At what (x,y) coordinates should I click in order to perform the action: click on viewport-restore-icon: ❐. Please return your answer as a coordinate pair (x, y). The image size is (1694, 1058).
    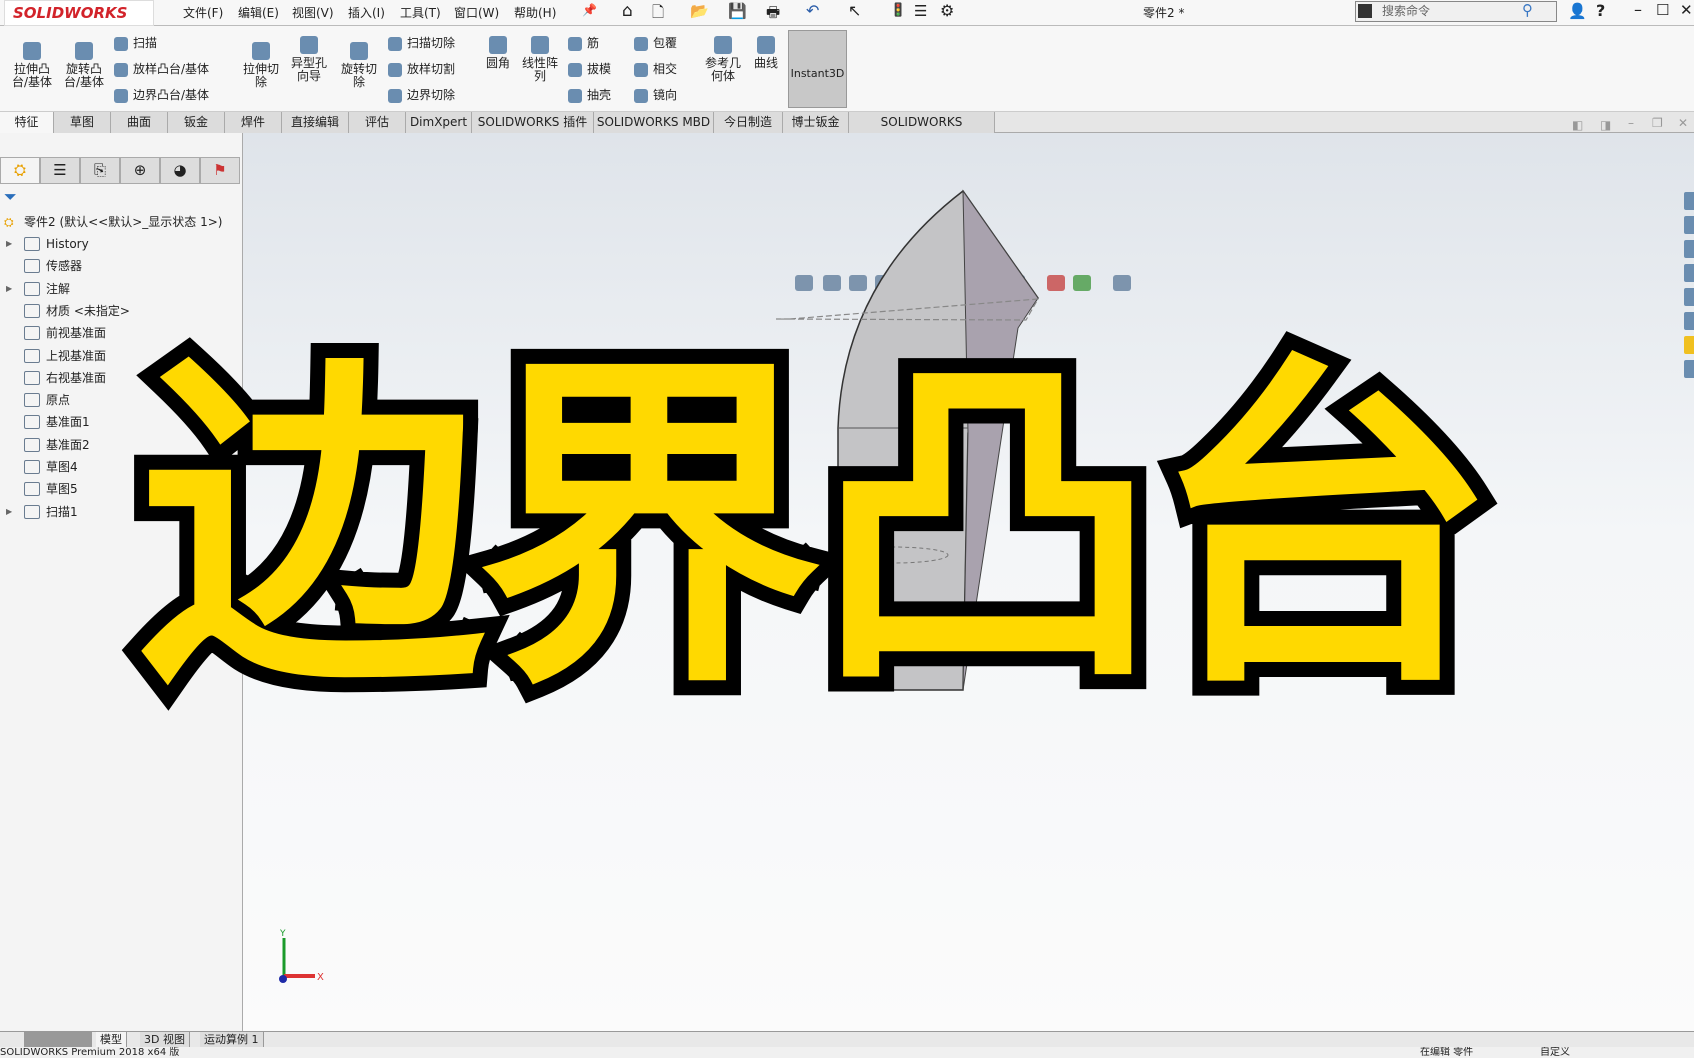
    Looking at the image, I should click on (1657, 123).